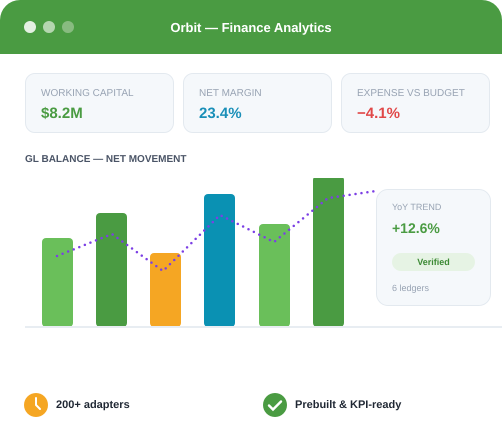  What do you see at coordinates (411, 288) in the screenshot?
I see `trend-note: 6 ledgers` at bounding box center [411, 288].